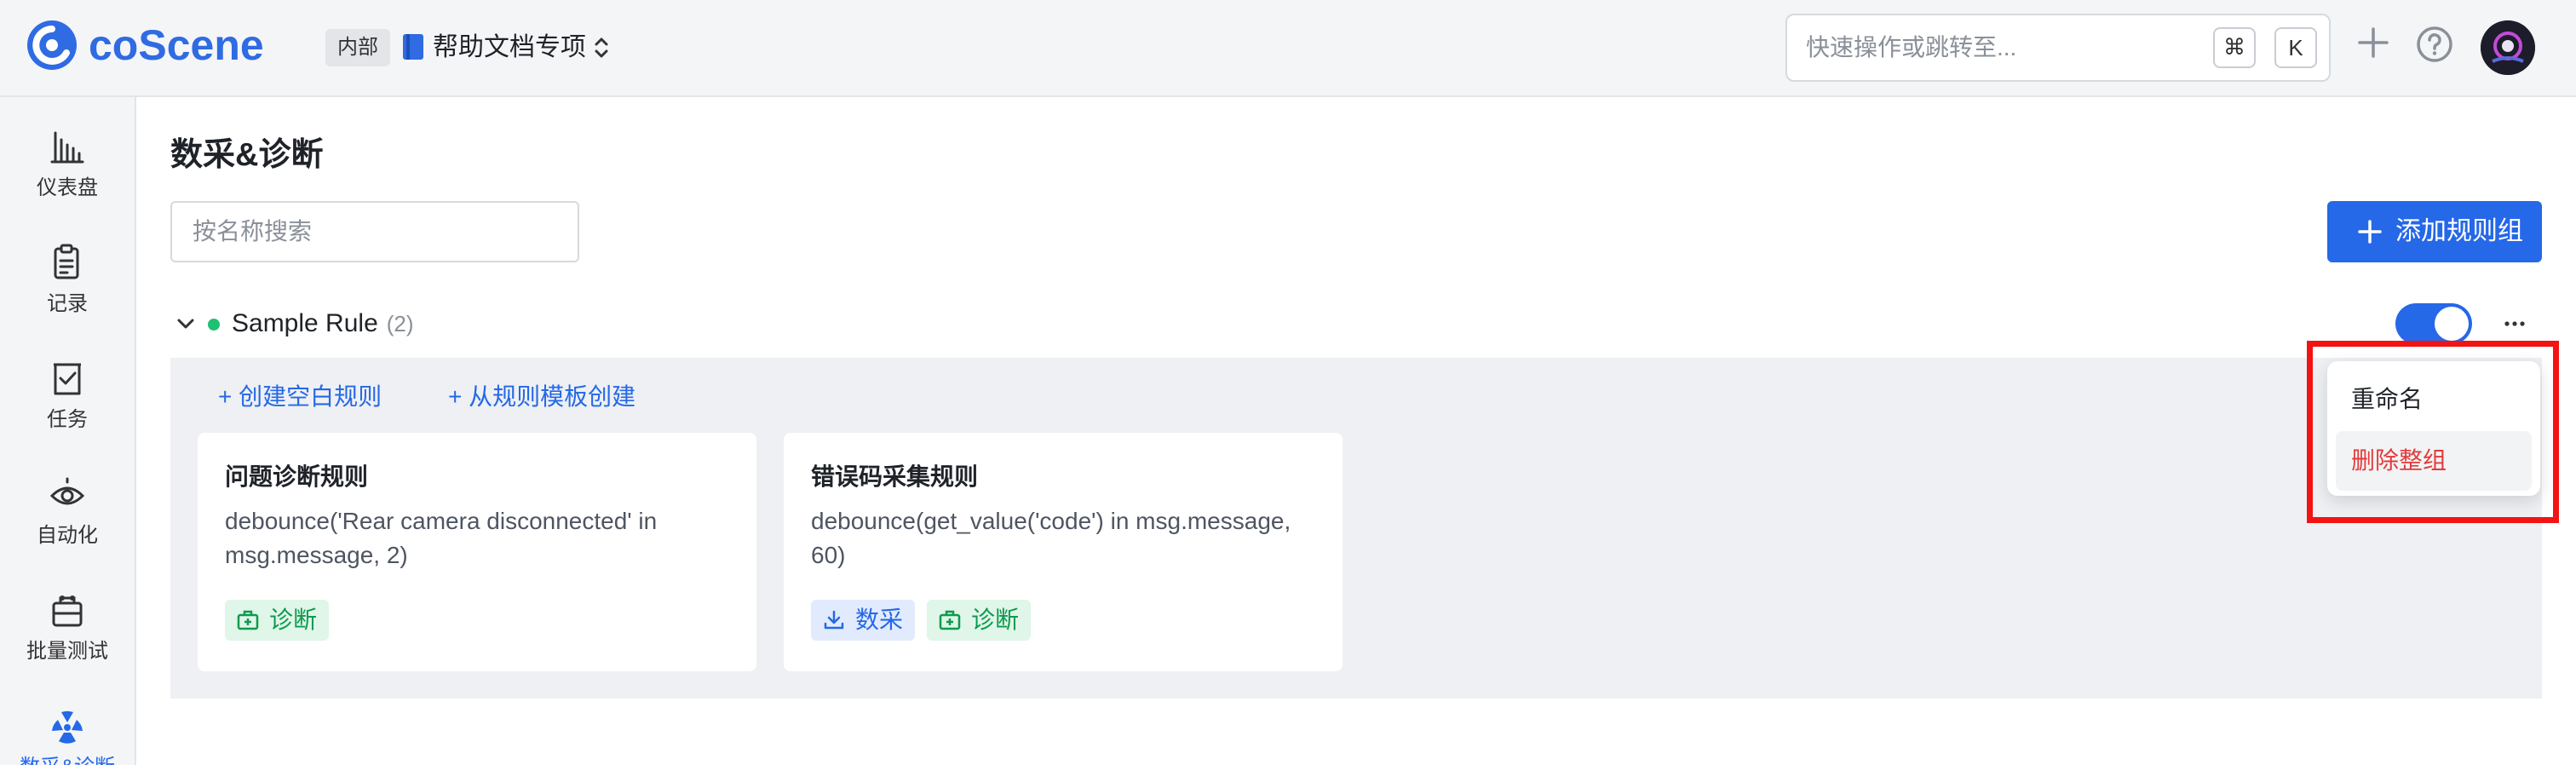  What do you see at coordinates (297, 476) in the screenshot?
I see `rule-title: 问题诊断规则` at bounding box center [297, 476].